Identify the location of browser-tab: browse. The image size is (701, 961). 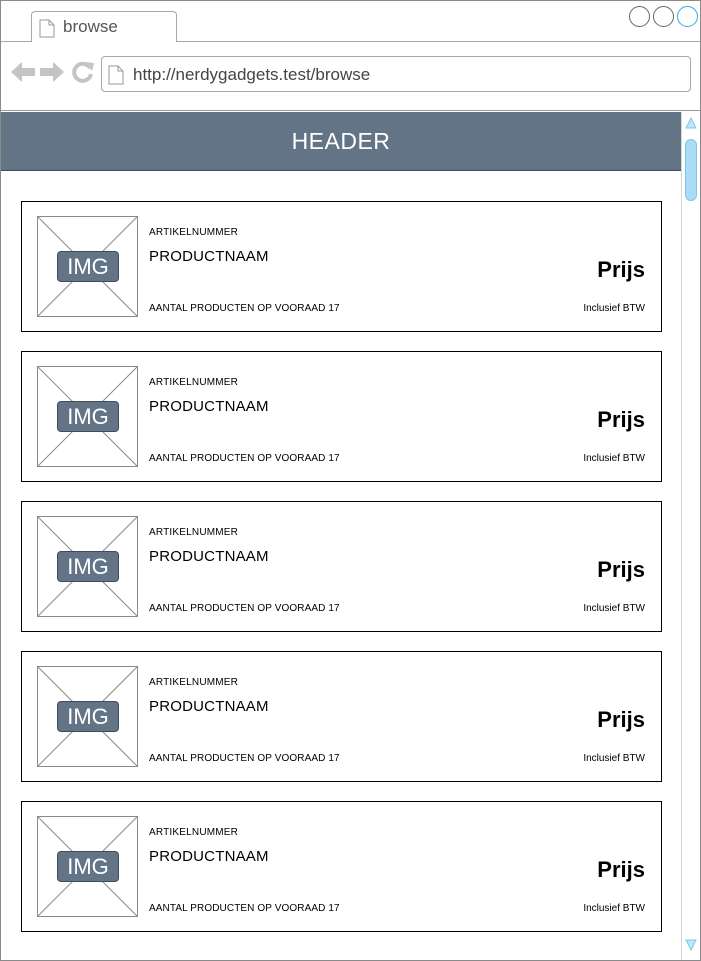
(104, 26).